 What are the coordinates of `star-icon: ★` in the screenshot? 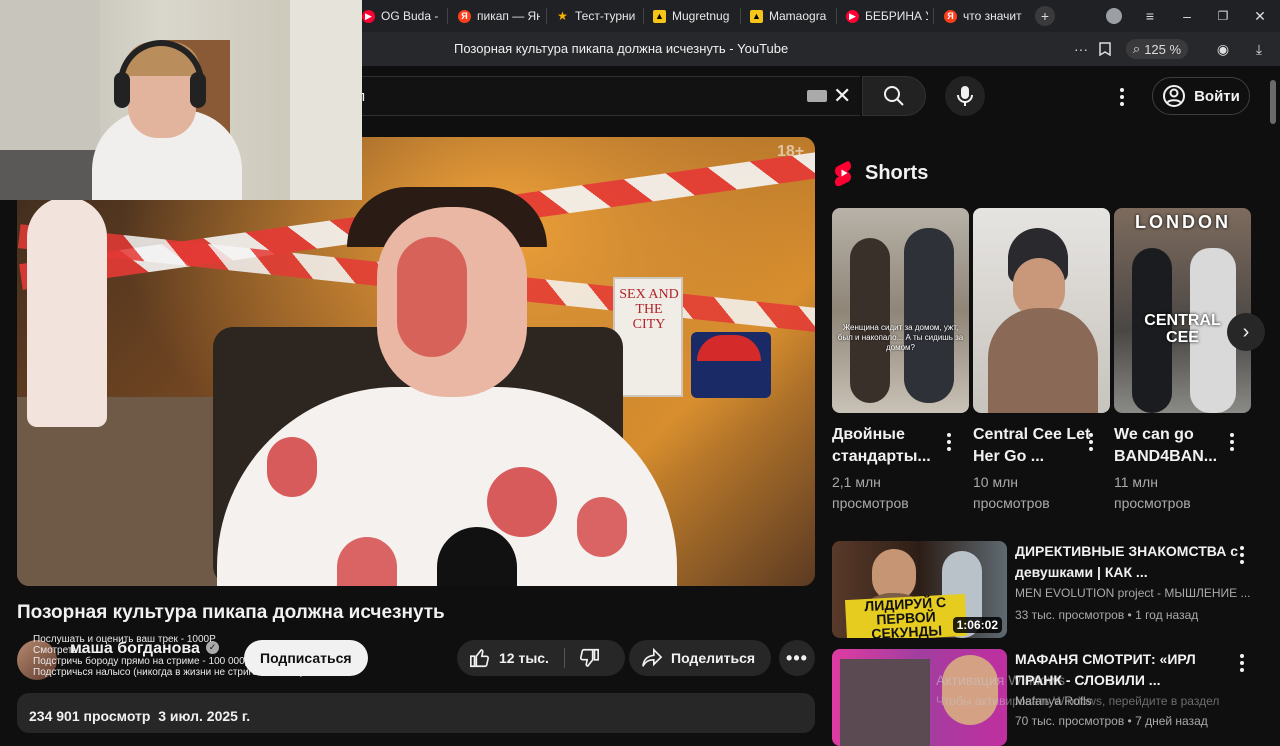 It's located at (562, 16).